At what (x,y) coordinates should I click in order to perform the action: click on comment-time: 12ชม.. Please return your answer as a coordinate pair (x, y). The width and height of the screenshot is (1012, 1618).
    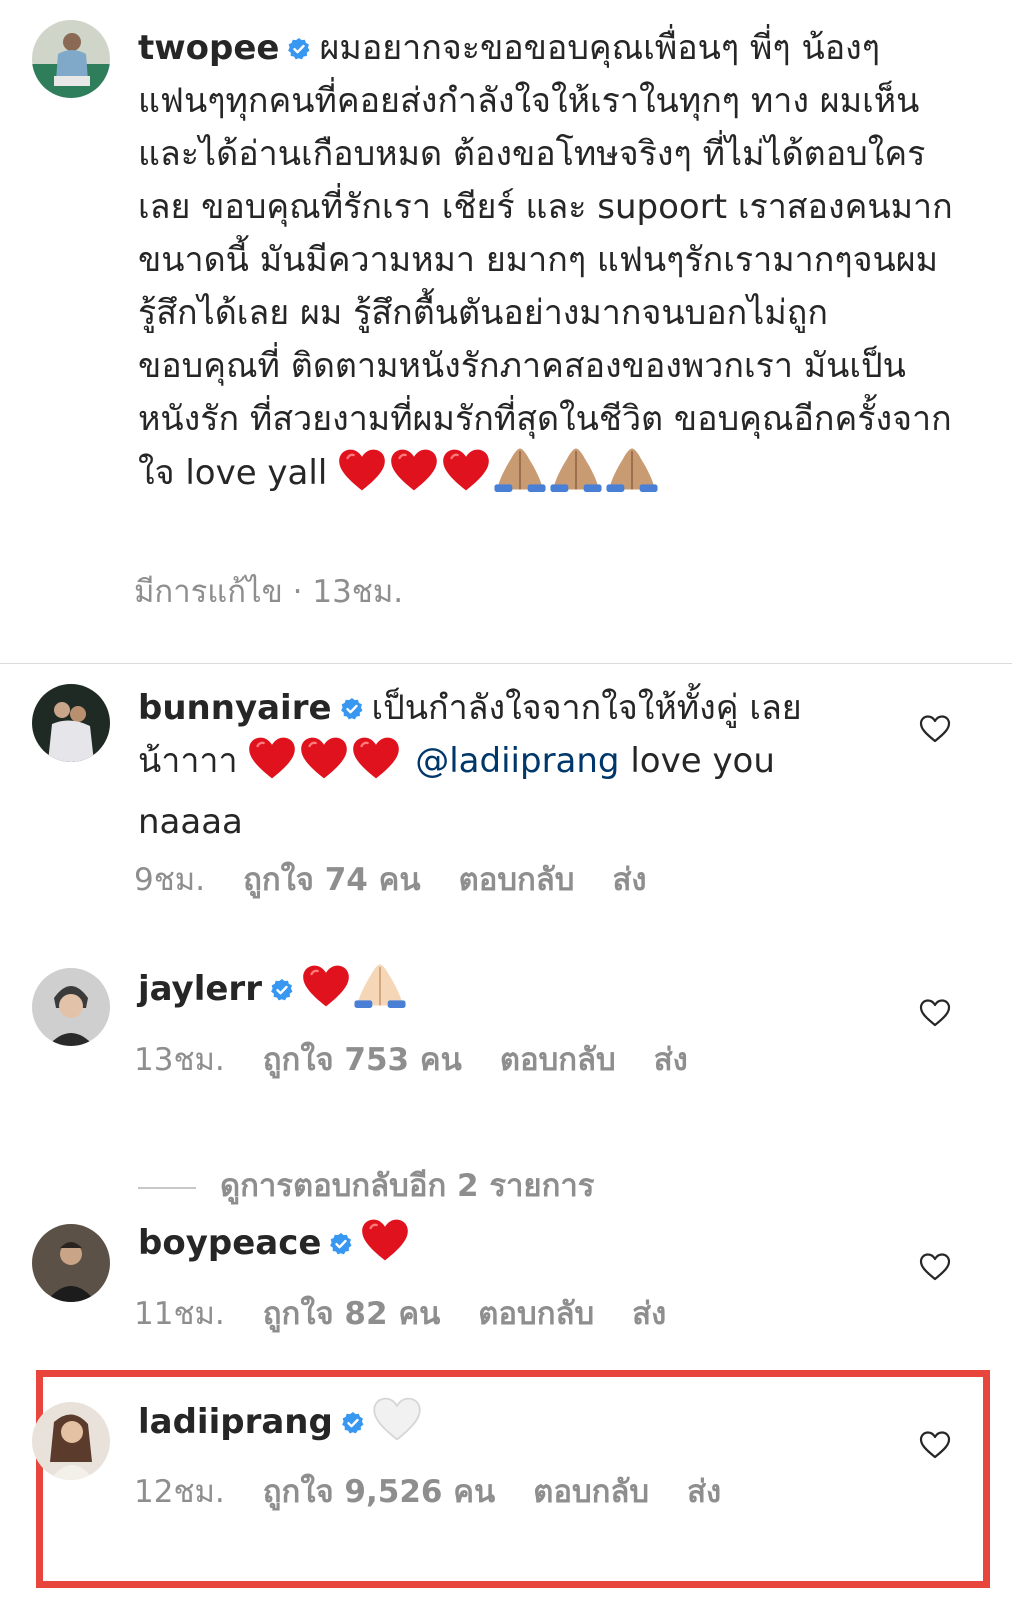
    Looking at the image, I should click on (179, 1492).